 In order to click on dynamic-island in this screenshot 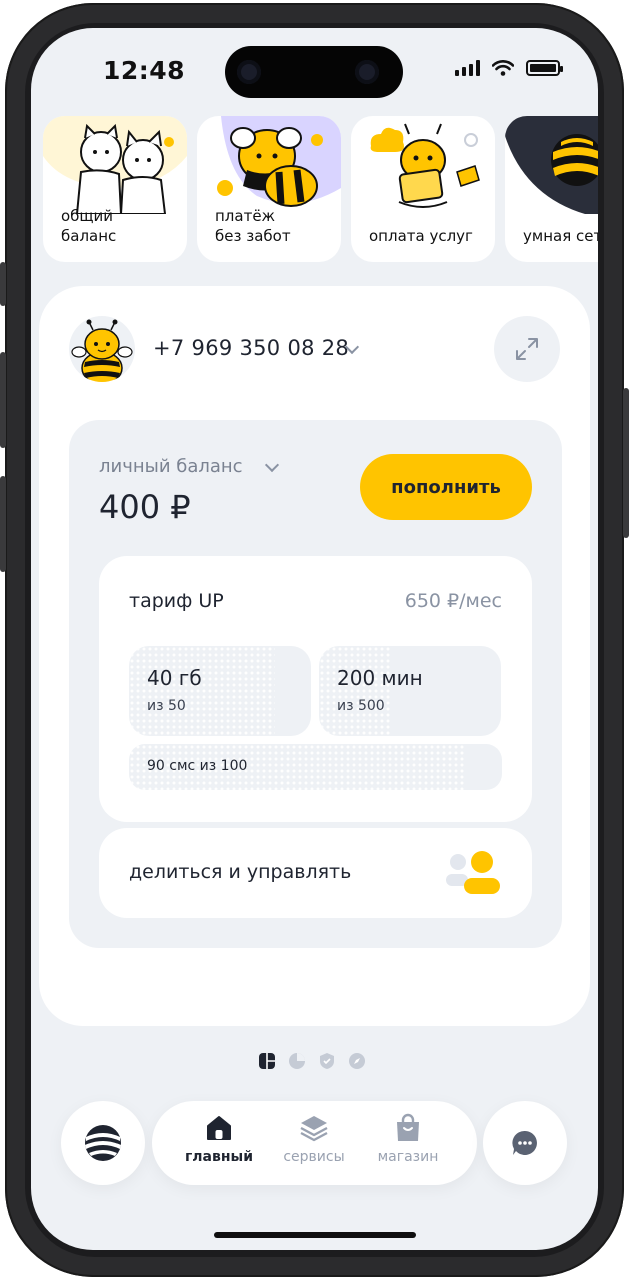, I will do `click(314, 72)`.